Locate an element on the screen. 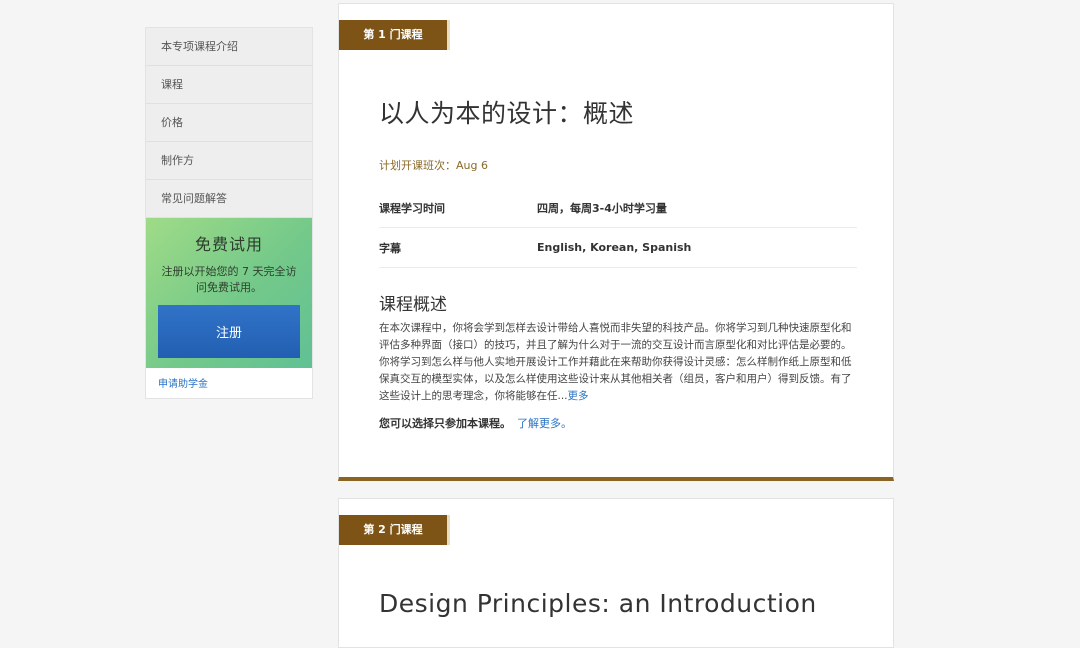 This screenshot has height=648, width=1080. more-link: 更多 is located at coordinates (578, 396).